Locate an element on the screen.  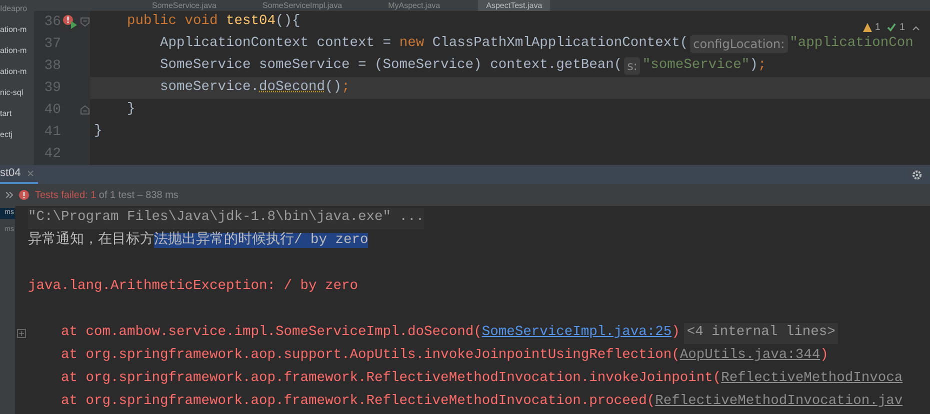
editor-tab: MyAspect.java is located at coordinates (414, 5).